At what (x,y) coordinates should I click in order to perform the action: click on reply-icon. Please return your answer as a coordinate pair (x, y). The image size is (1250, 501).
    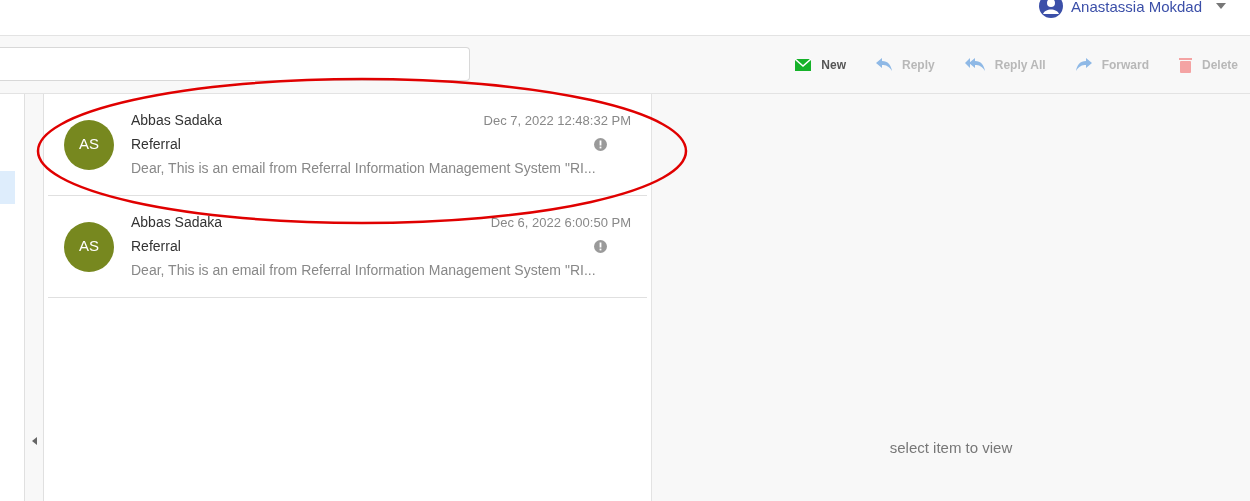
    Looking at the image, I should click on (884, 64).